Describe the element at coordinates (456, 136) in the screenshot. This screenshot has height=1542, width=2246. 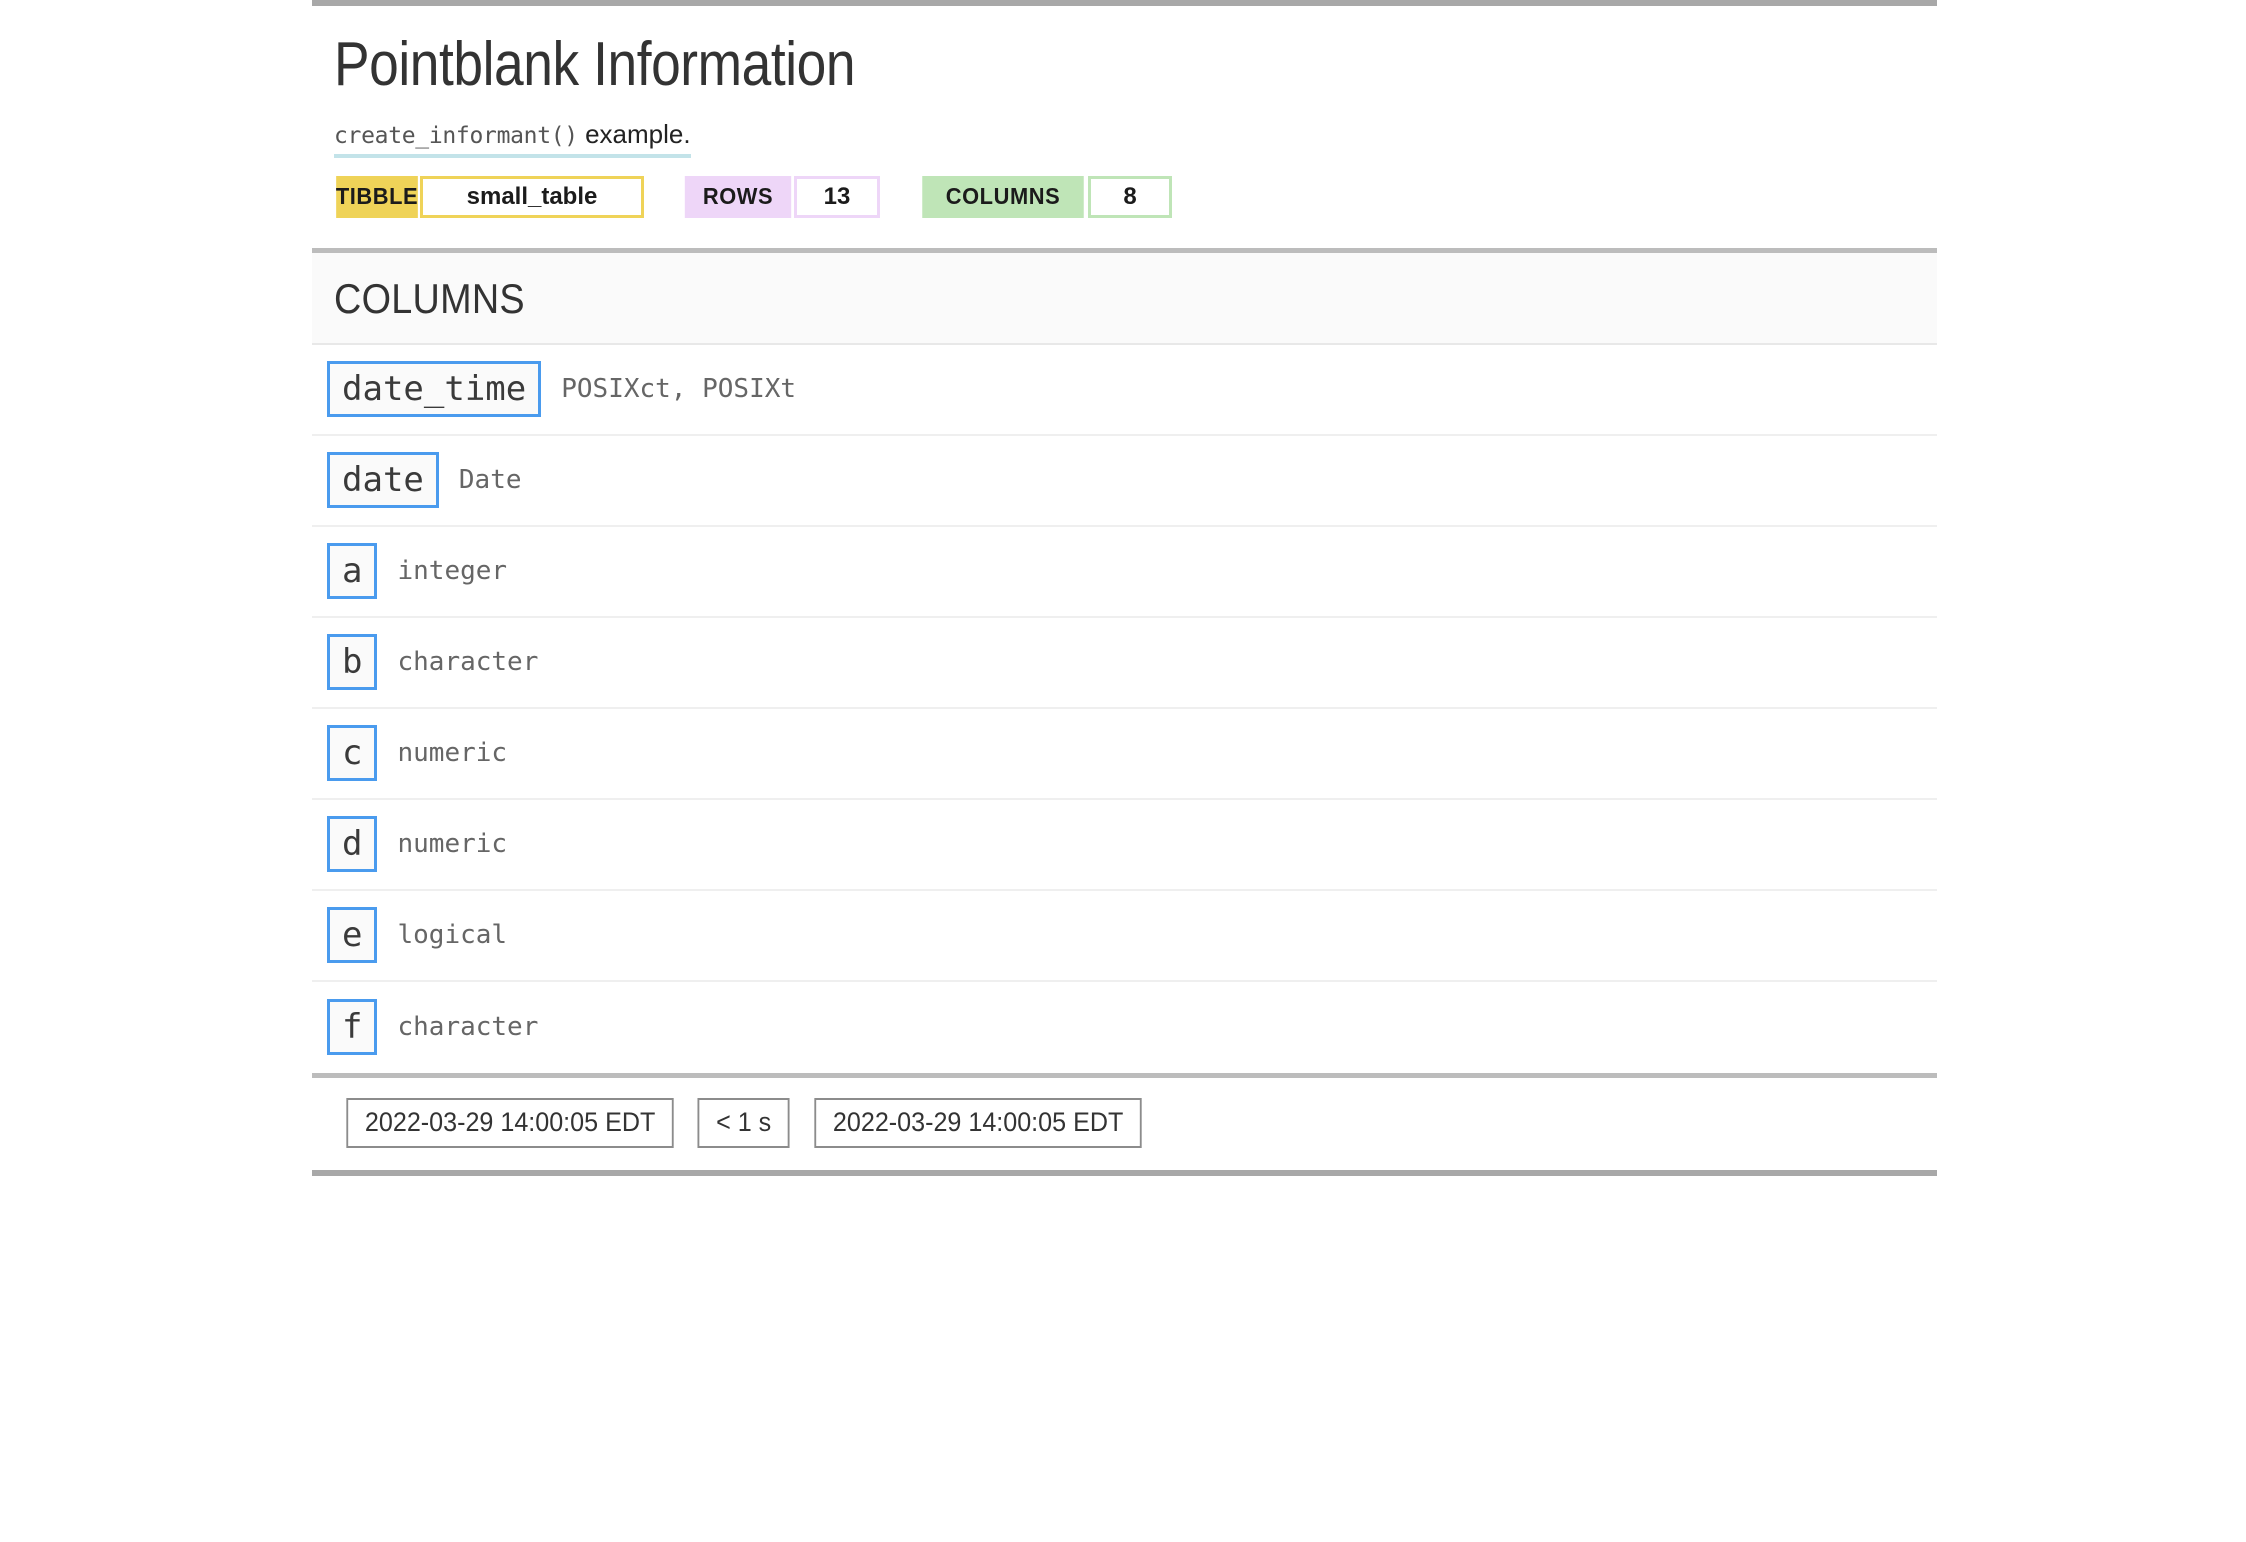
I see `subtitle-code: create_informant()` at that location.